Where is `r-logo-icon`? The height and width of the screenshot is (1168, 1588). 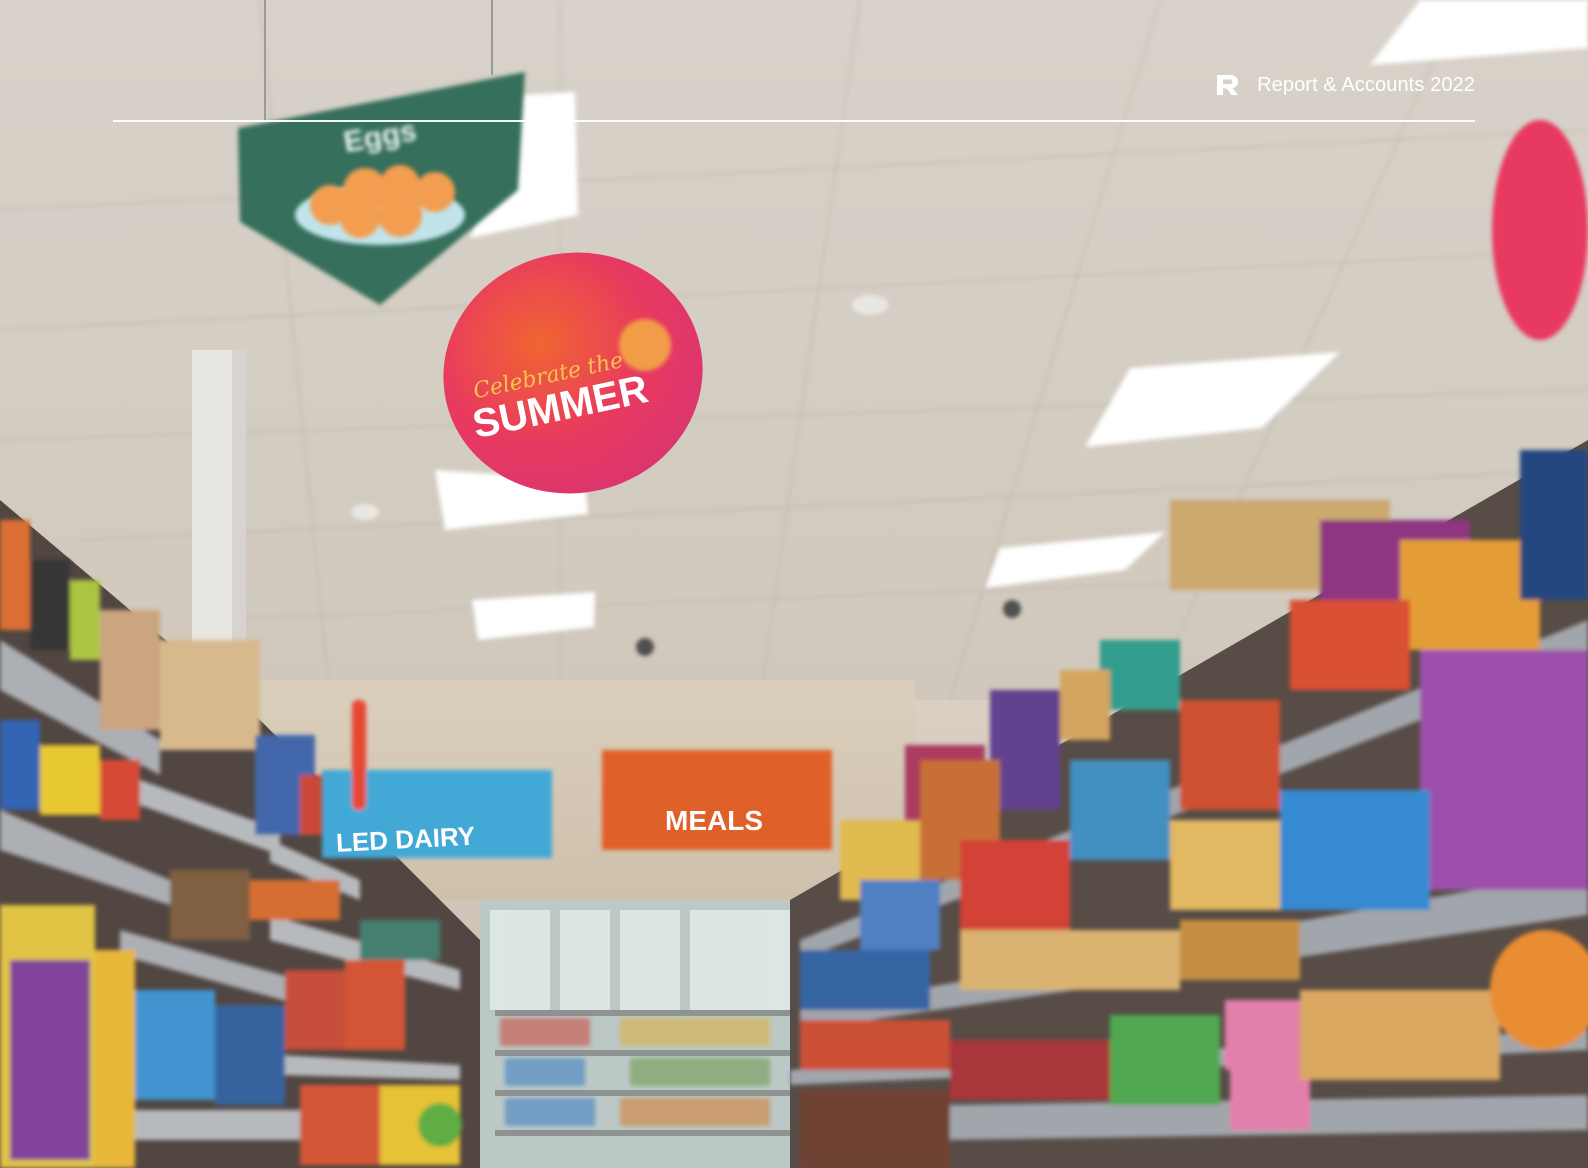
r-logo-icon is located at coordinates (1228, 85).